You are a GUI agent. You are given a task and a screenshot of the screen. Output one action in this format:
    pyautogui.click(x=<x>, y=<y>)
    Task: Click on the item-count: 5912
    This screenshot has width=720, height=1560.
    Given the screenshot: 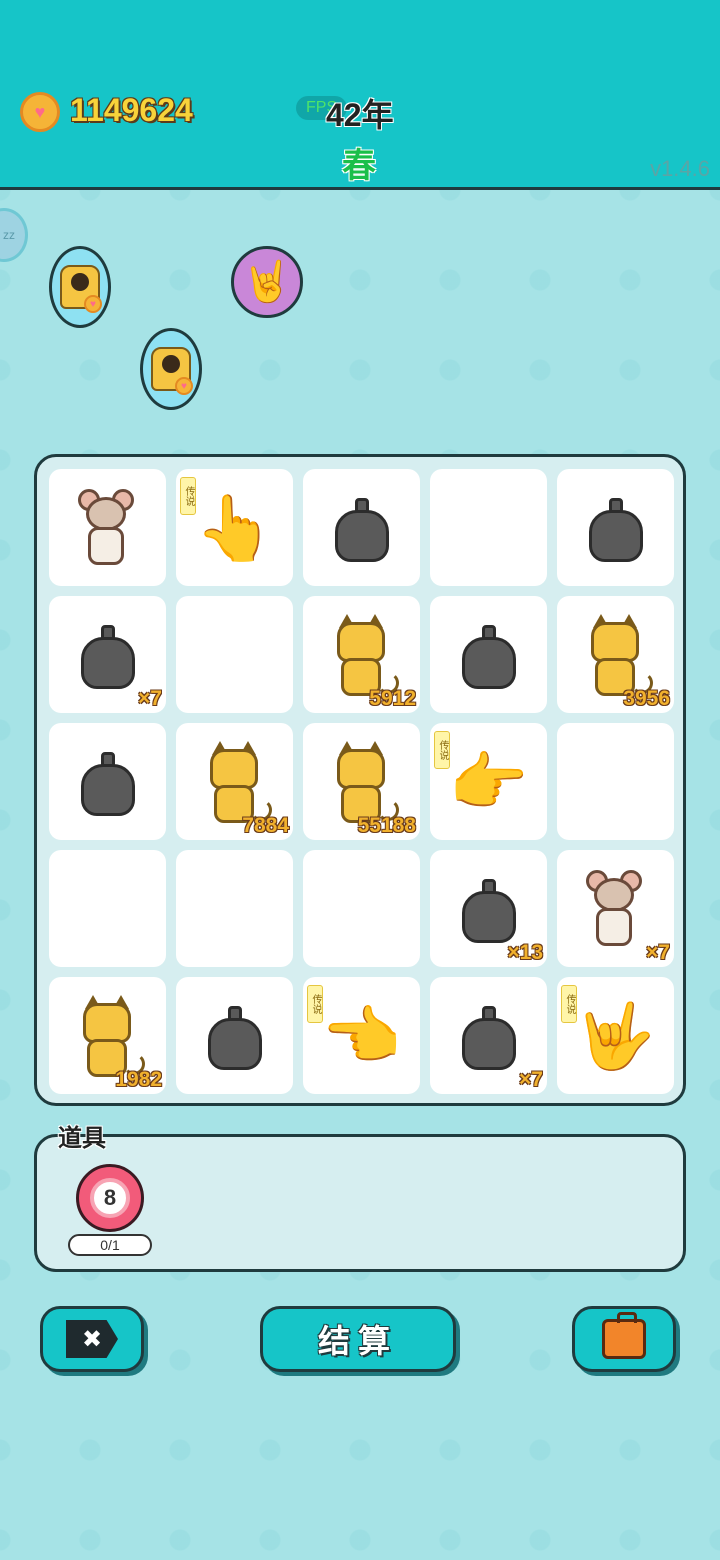 What is the action you would take?
    pyautogui.click(x=392, y=698)
    